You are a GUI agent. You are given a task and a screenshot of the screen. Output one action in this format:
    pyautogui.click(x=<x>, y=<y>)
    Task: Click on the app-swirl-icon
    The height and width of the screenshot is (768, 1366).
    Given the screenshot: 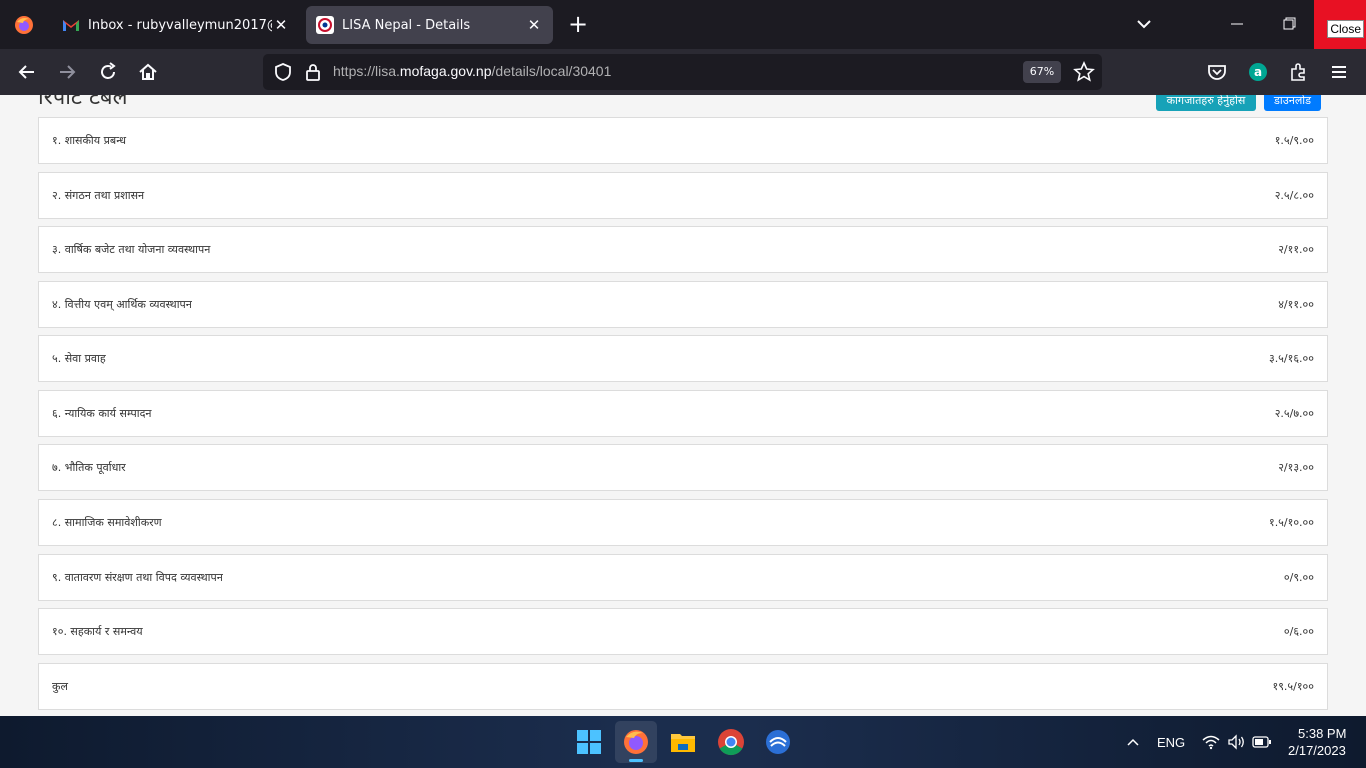 What is the action you would take?
    pyautogui.click(x=778, y=742)
    